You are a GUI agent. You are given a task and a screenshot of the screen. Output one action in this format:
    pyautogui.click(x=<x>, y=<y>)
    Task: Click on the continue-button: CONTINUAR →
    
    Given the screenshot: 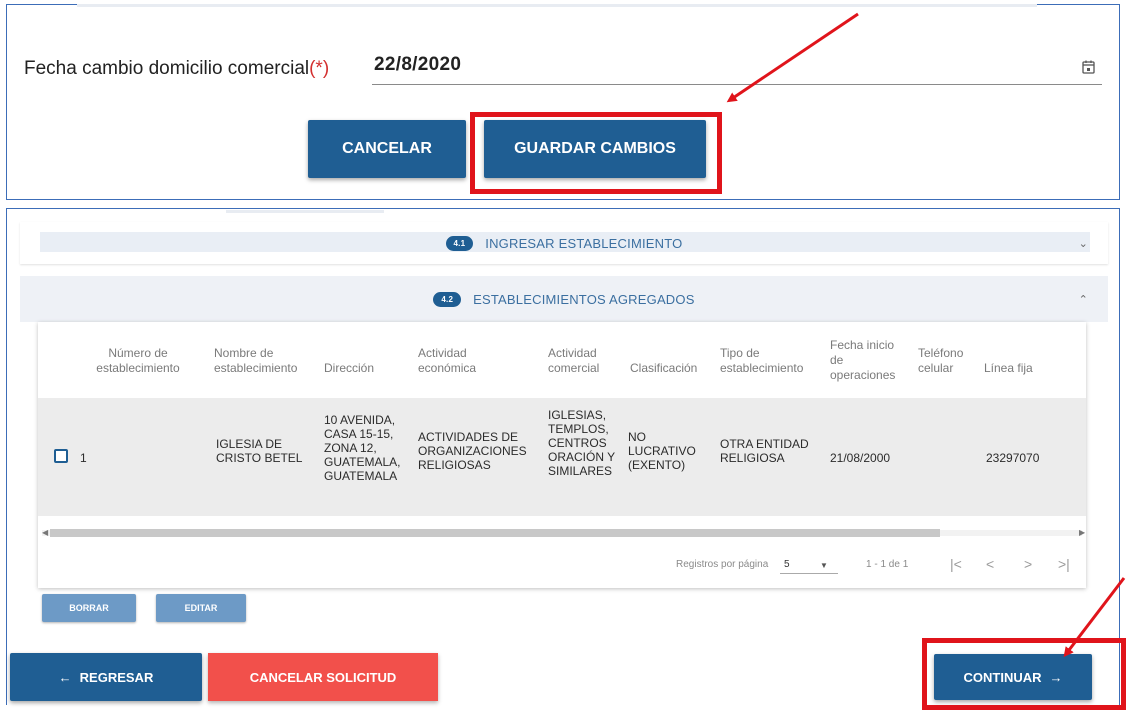 What is the action you would take?
    pyautogui.click(x=1013, y=677)
    